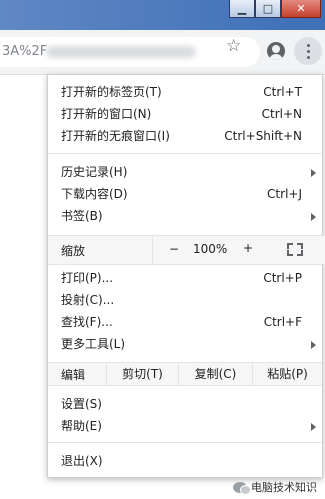 This screenshot has height=499, width=325. I want to click on address-bar: 3A%2F, so click(130, 52).